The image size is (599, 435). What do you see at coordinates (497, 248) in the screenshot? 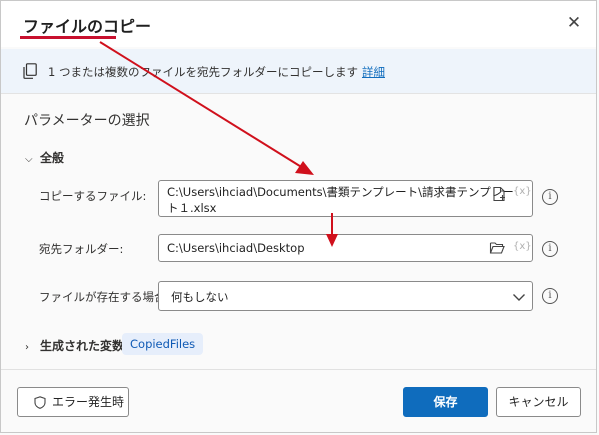
I see `folder-icon` at bounding box center [497, 248].